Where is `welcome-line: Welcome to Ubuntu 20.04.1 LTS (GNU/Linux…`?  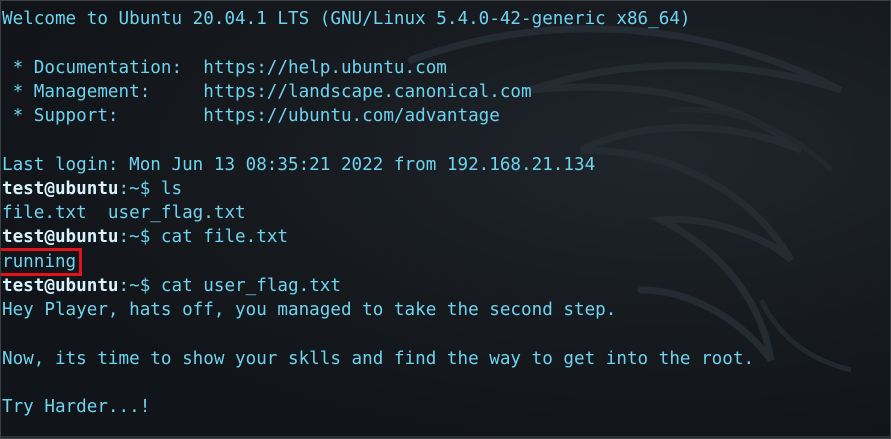
welcome-line: Welcome to Ubuntu 20.04.1 LTS (GNU/Linux… is located at coordinates (346, 19).